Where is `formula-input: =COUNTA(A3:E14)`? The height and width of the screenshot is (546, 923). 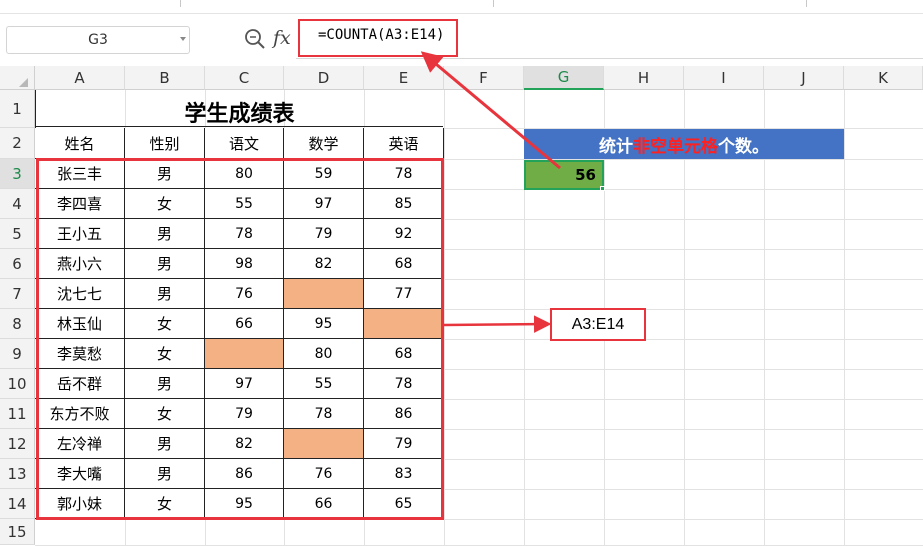
formula-input: =COUNTA(A3:E14) is located at coordinates (381, 35).